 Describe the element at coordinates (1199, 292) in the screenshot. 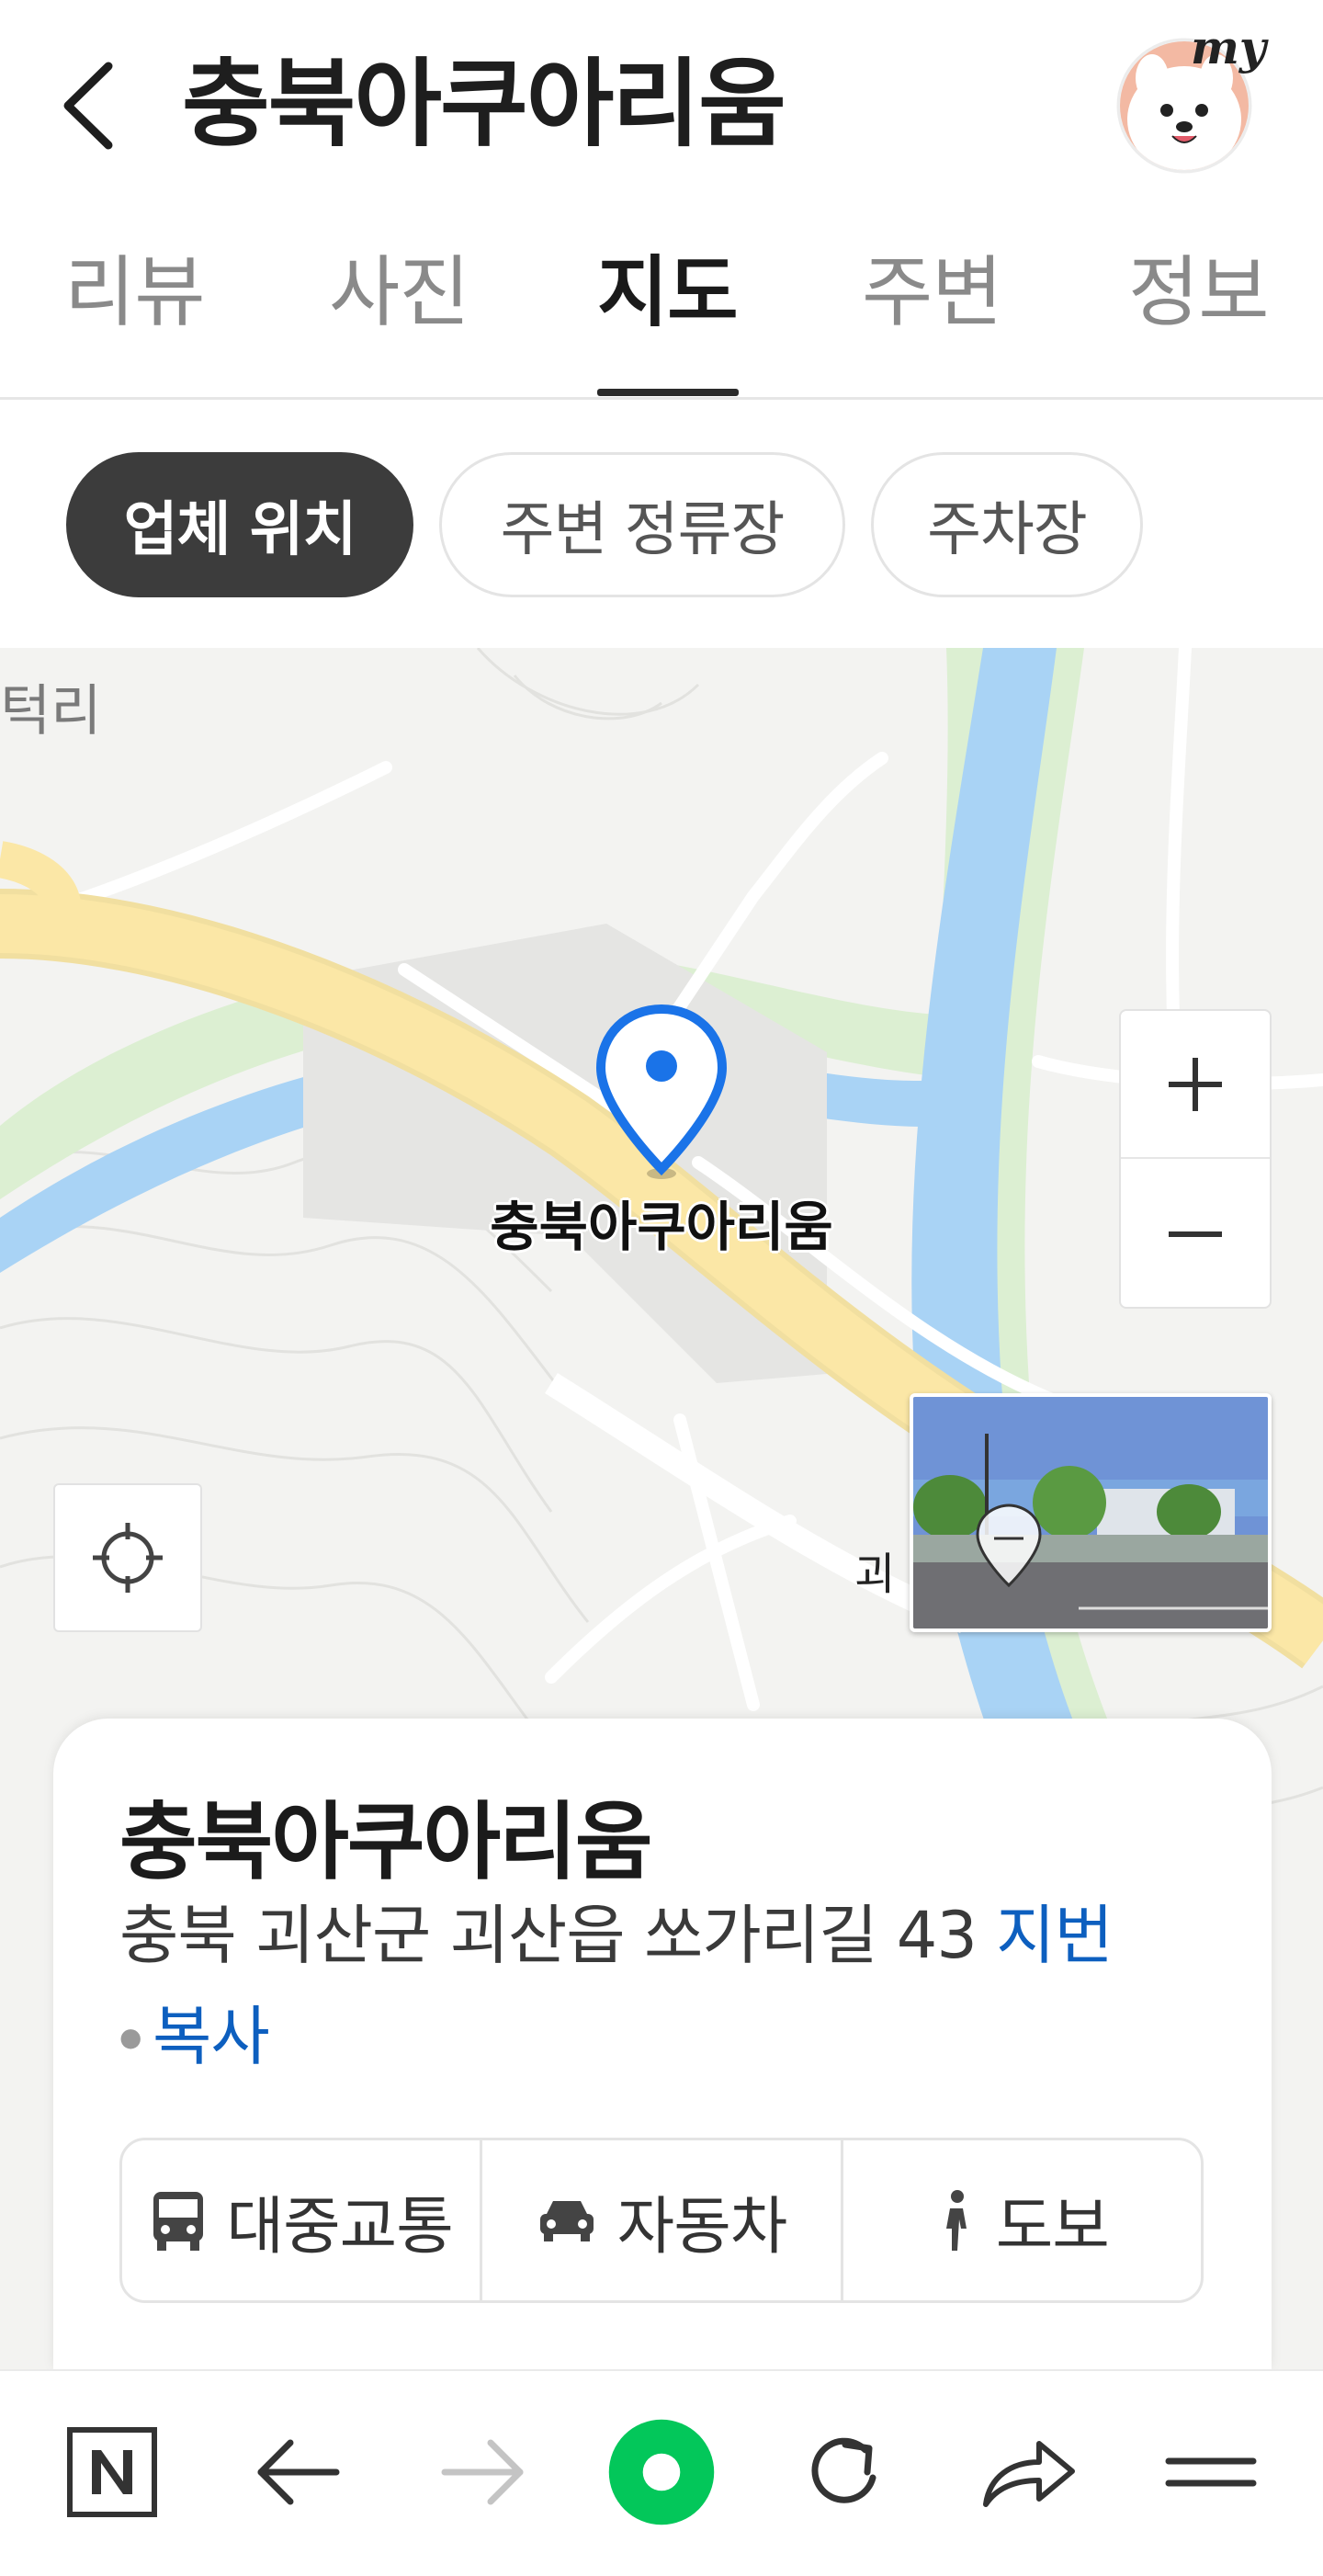

I see `tab-info: 정보` at that location.